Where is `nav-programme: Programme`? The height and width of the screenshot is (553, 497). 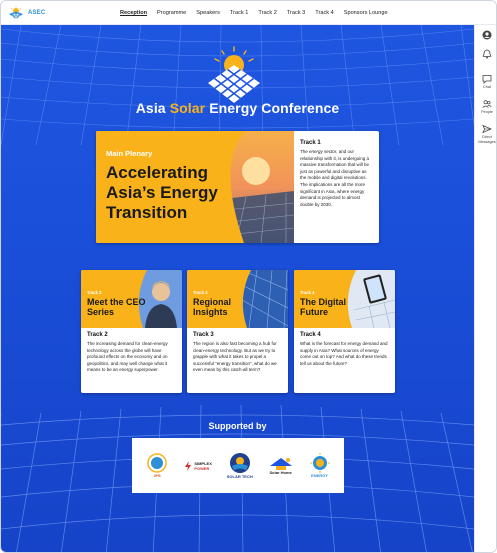
nav-programme: Programme is located at coordinates (171, 13).